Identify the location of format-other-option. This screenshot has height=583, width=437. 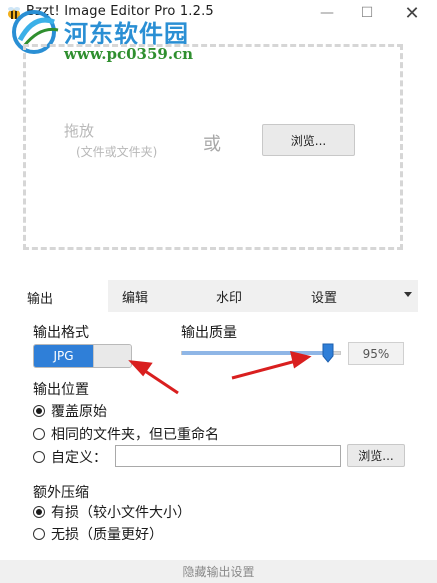
(112, 356).